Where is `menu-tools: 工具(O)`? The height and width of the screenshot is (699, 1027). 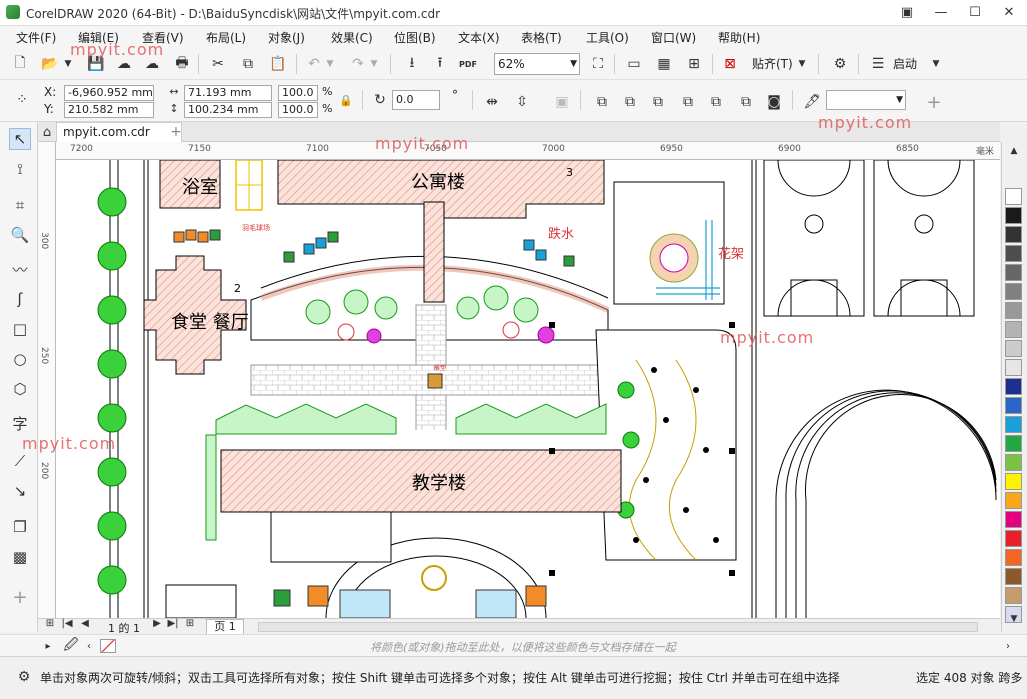
menu-tools: 工具(O) is located at coordinates (607, 37).